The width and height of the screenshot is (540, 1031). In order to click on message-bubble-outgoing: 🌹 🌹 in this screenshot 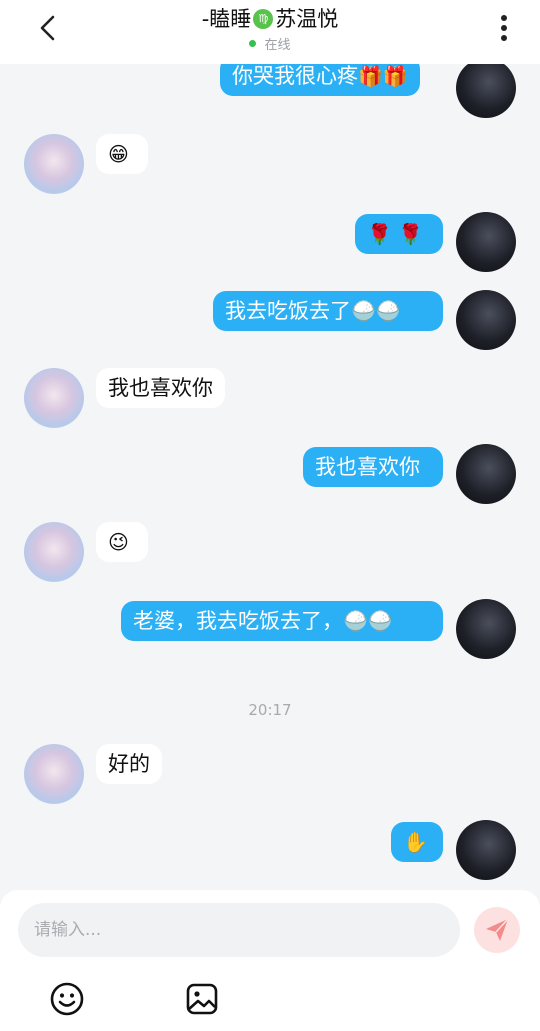, I will do `click(399, 234)`.